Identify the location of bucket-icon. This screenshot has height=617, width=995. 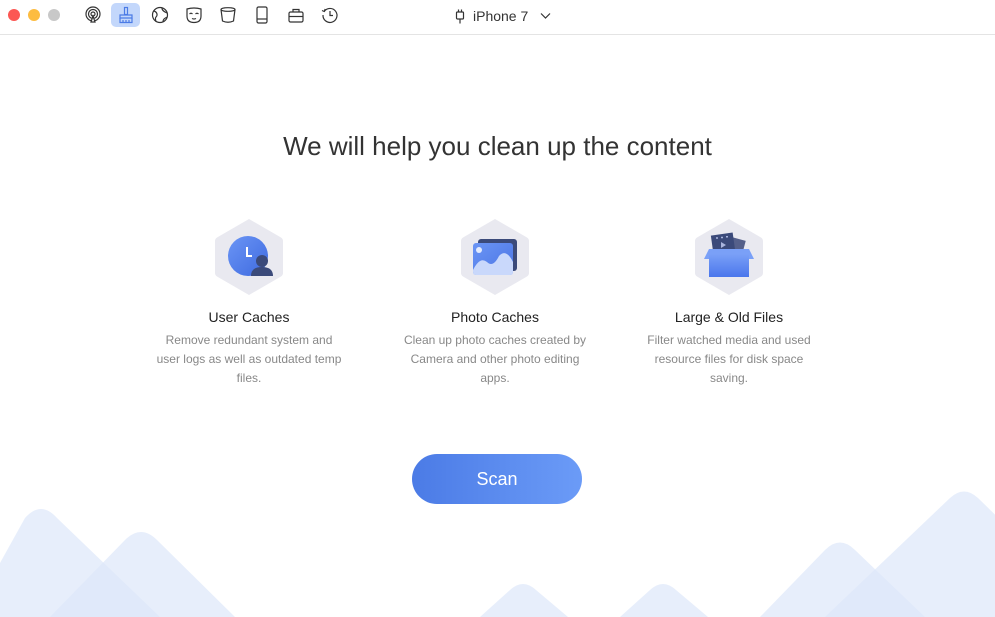
(227, 15).